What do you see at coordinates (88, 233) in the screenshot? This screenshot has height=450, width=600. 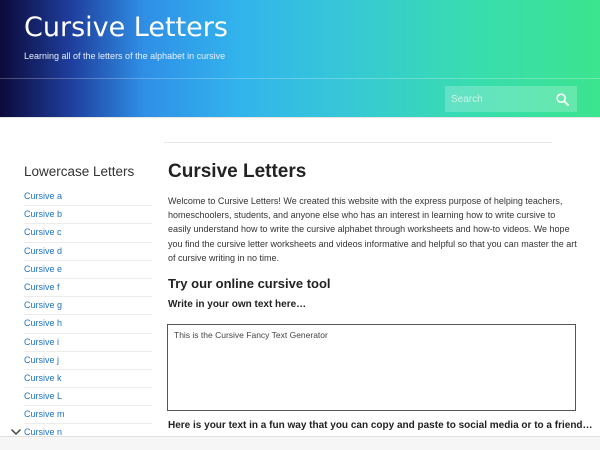 I see `sidebar-item-cursive-c: Cursive c` at bounding box center [88, 233].